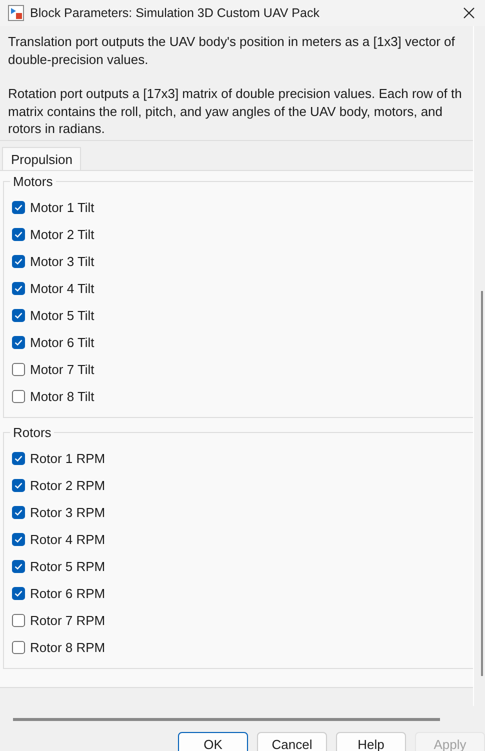  Describe the element at coordinates (68, 647) in the screenshot. I see `checkbox-label: Rotor 8 RPM` at that location.